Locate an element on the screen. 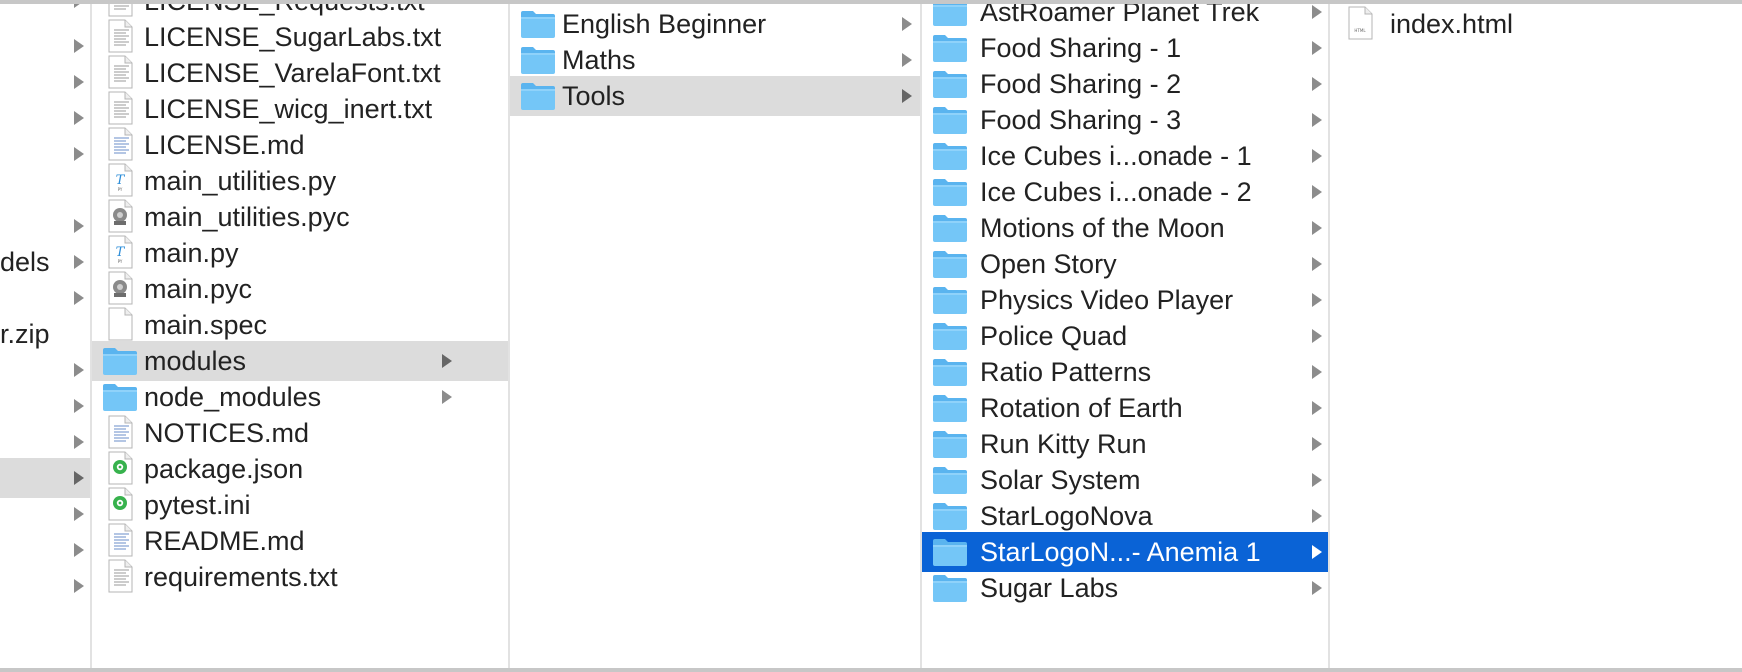  list-item-label: LICENSE_wicg_inert.txt is located at coordinates (288, 109).